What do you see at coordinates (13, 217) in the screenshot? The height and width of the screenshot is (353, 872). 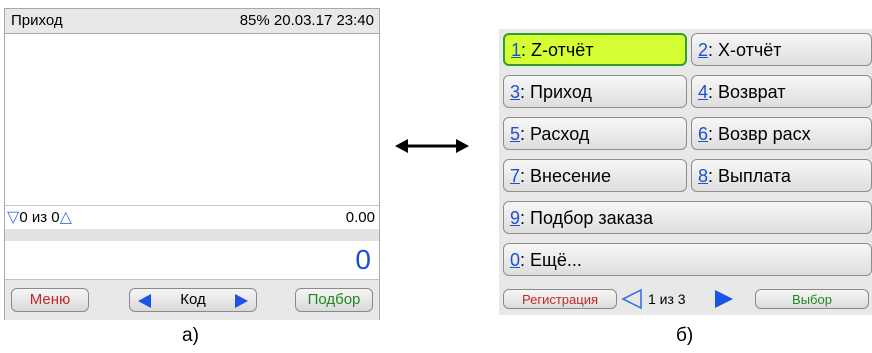 I see `down-arrow-icon: ▽` at bounding box center [13, 217].